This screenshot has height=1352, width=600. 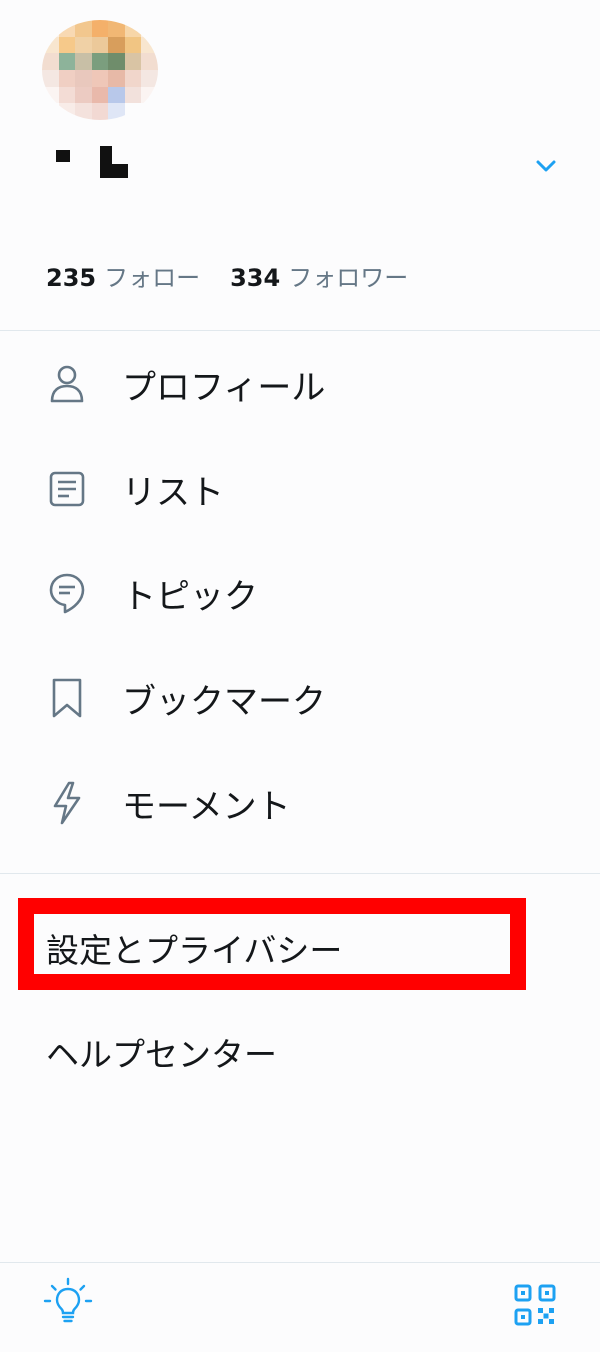 I want to click on bottom-bar, so click(x=300, y=1307).